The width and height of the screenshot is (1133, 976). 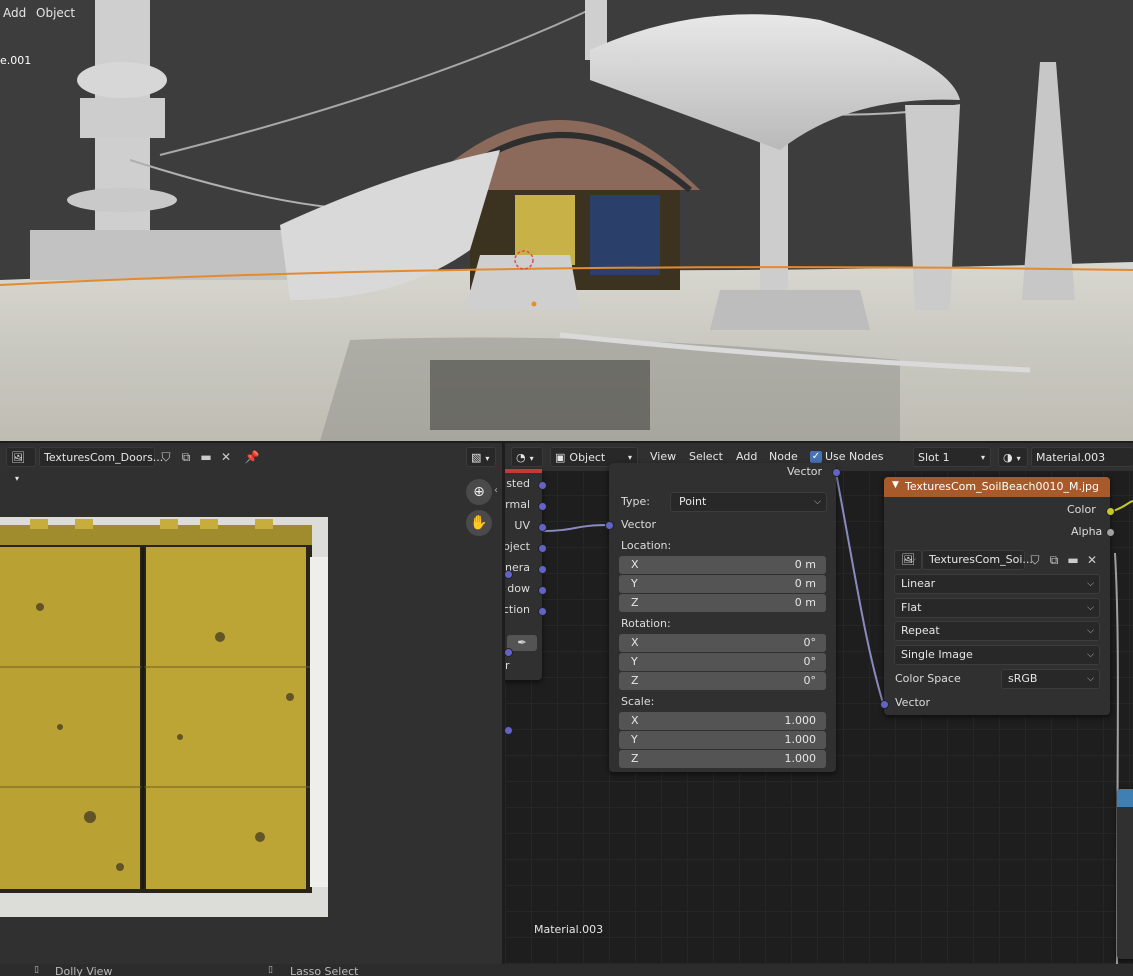 I want to click on rotation-z-field: Z 0°, so click(x=722, y=681).